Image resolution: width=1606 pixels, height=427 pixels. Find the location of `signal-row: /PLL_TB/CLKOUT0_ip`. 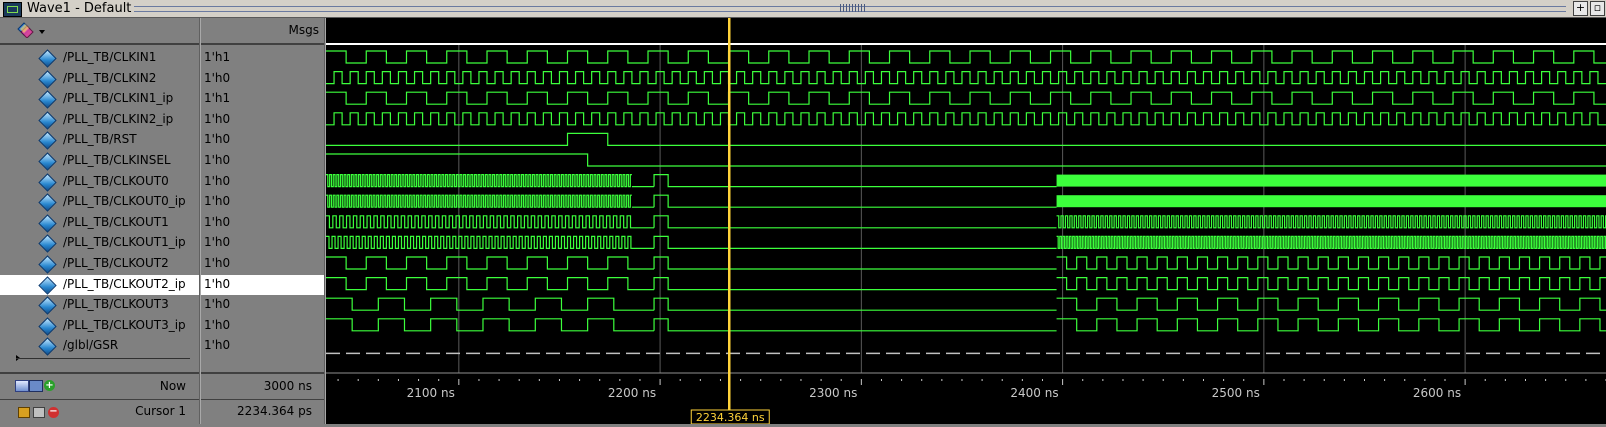

signal-row: /PLL_TB/CLKOUT0_ip is located at coordinates (100, 202).